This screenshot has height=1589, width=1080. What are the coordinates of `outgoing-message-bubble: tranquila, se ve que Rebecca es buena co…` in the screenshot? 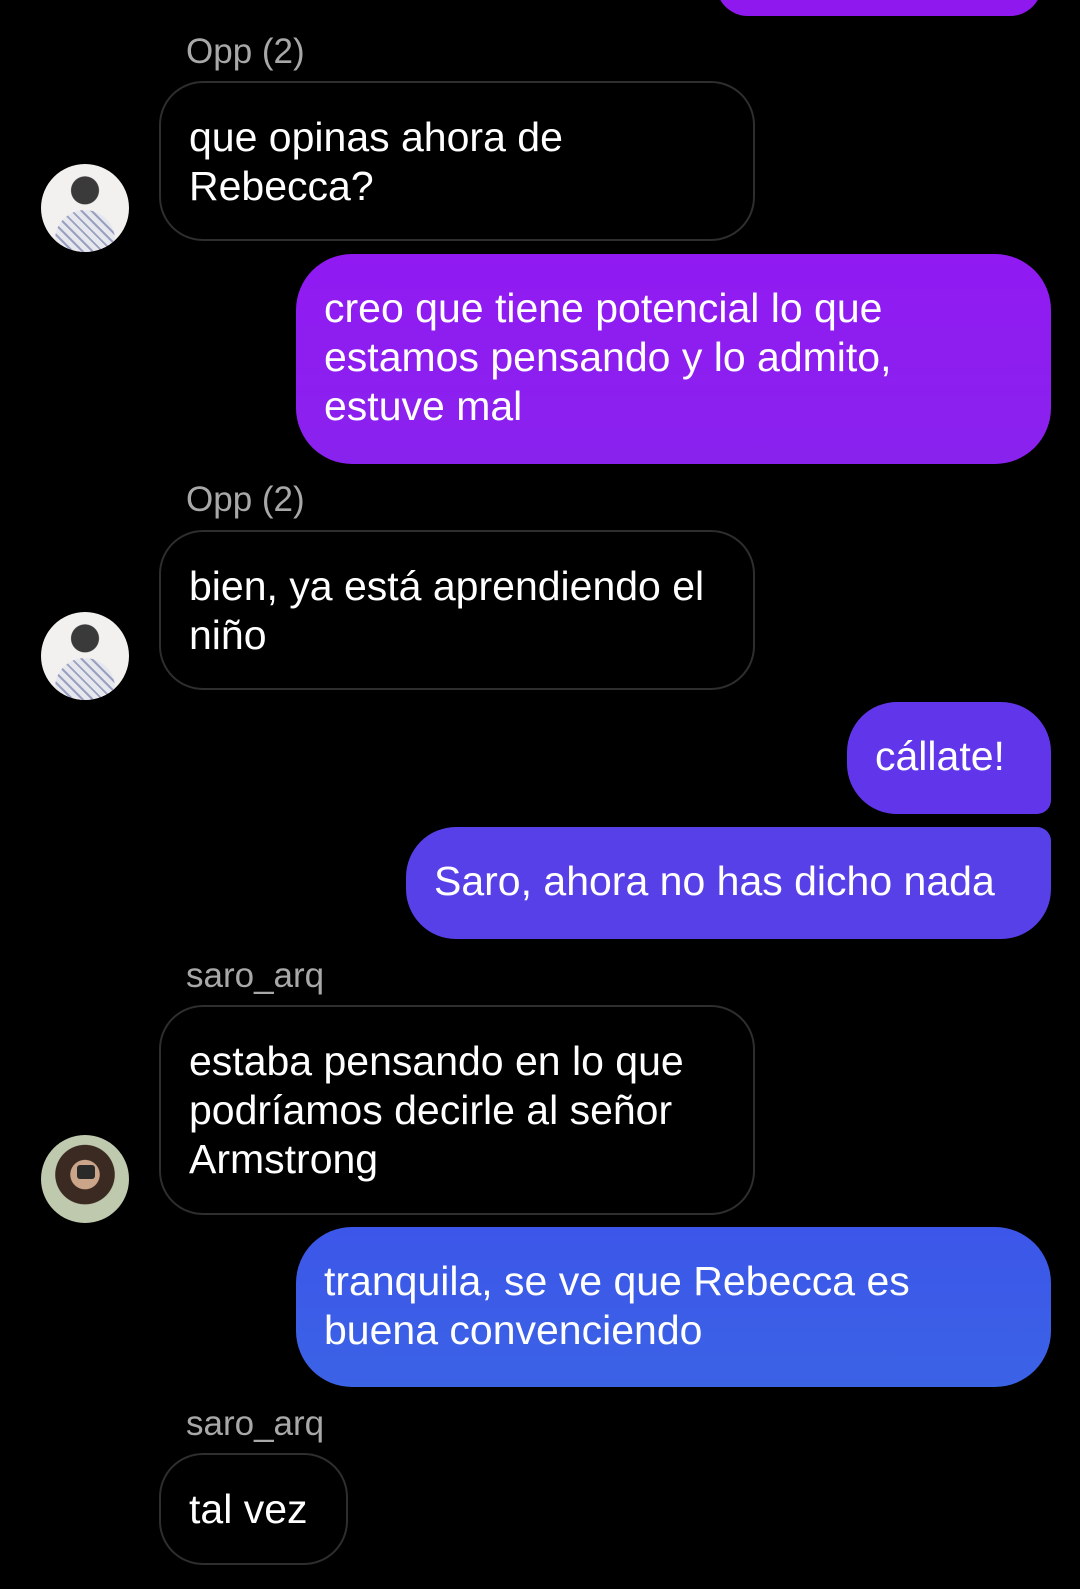 It's located at (673, 1307).